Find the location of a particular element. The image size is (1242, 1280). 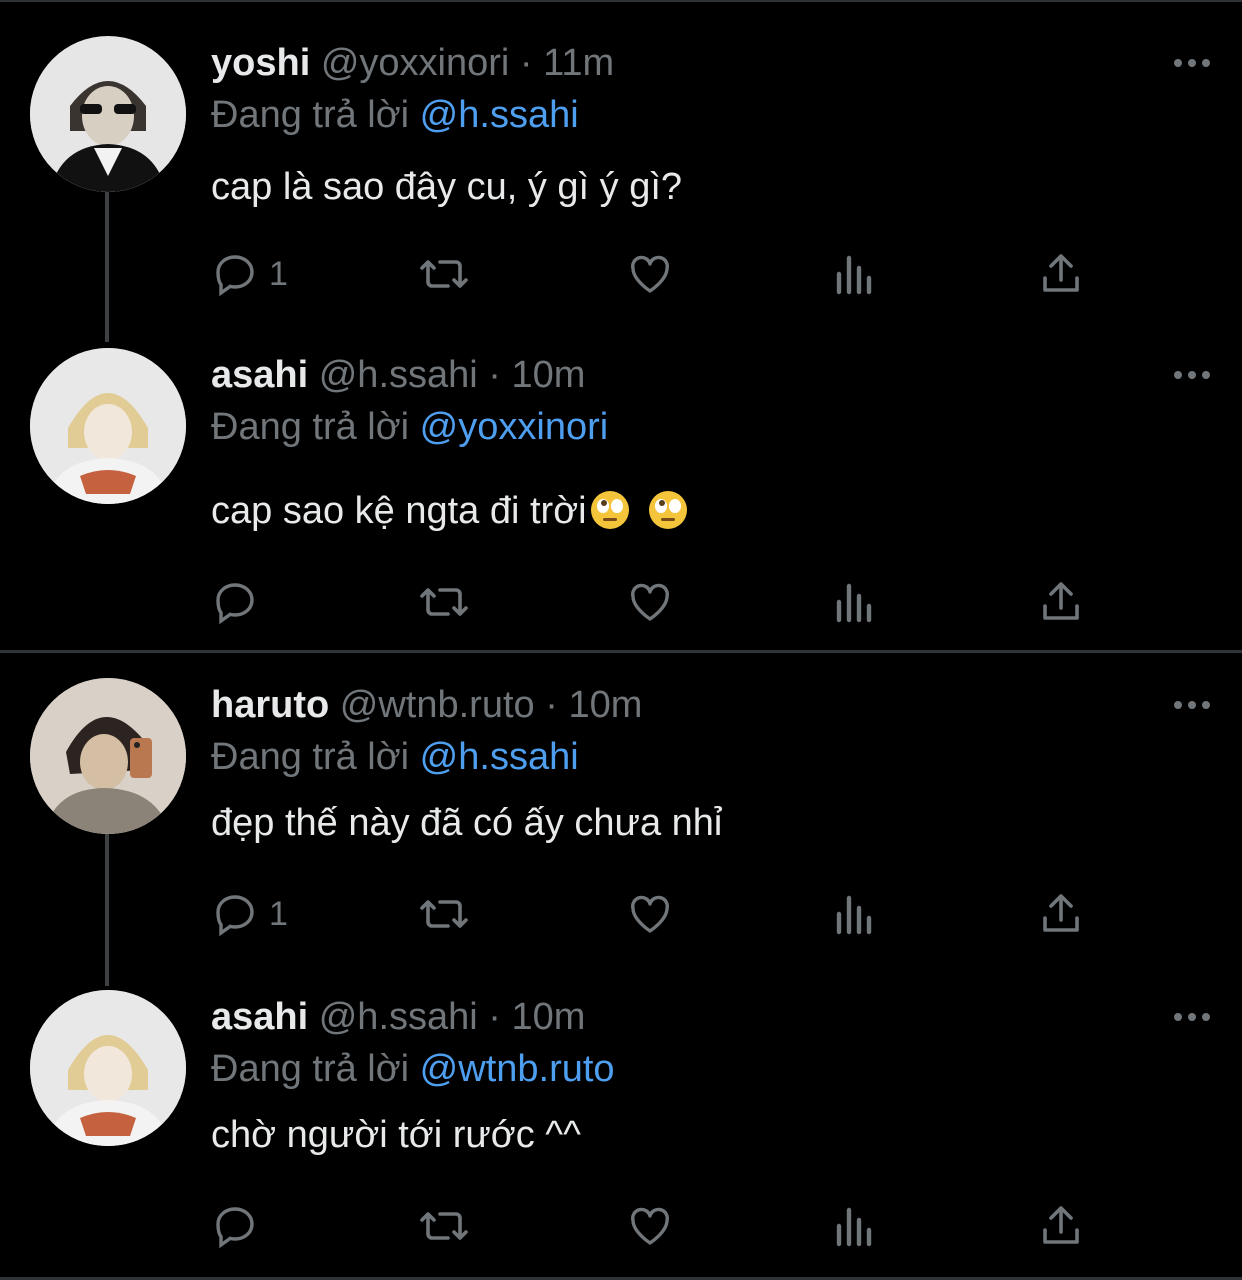

author-name: yoshi is located at coordinates (260, 63).